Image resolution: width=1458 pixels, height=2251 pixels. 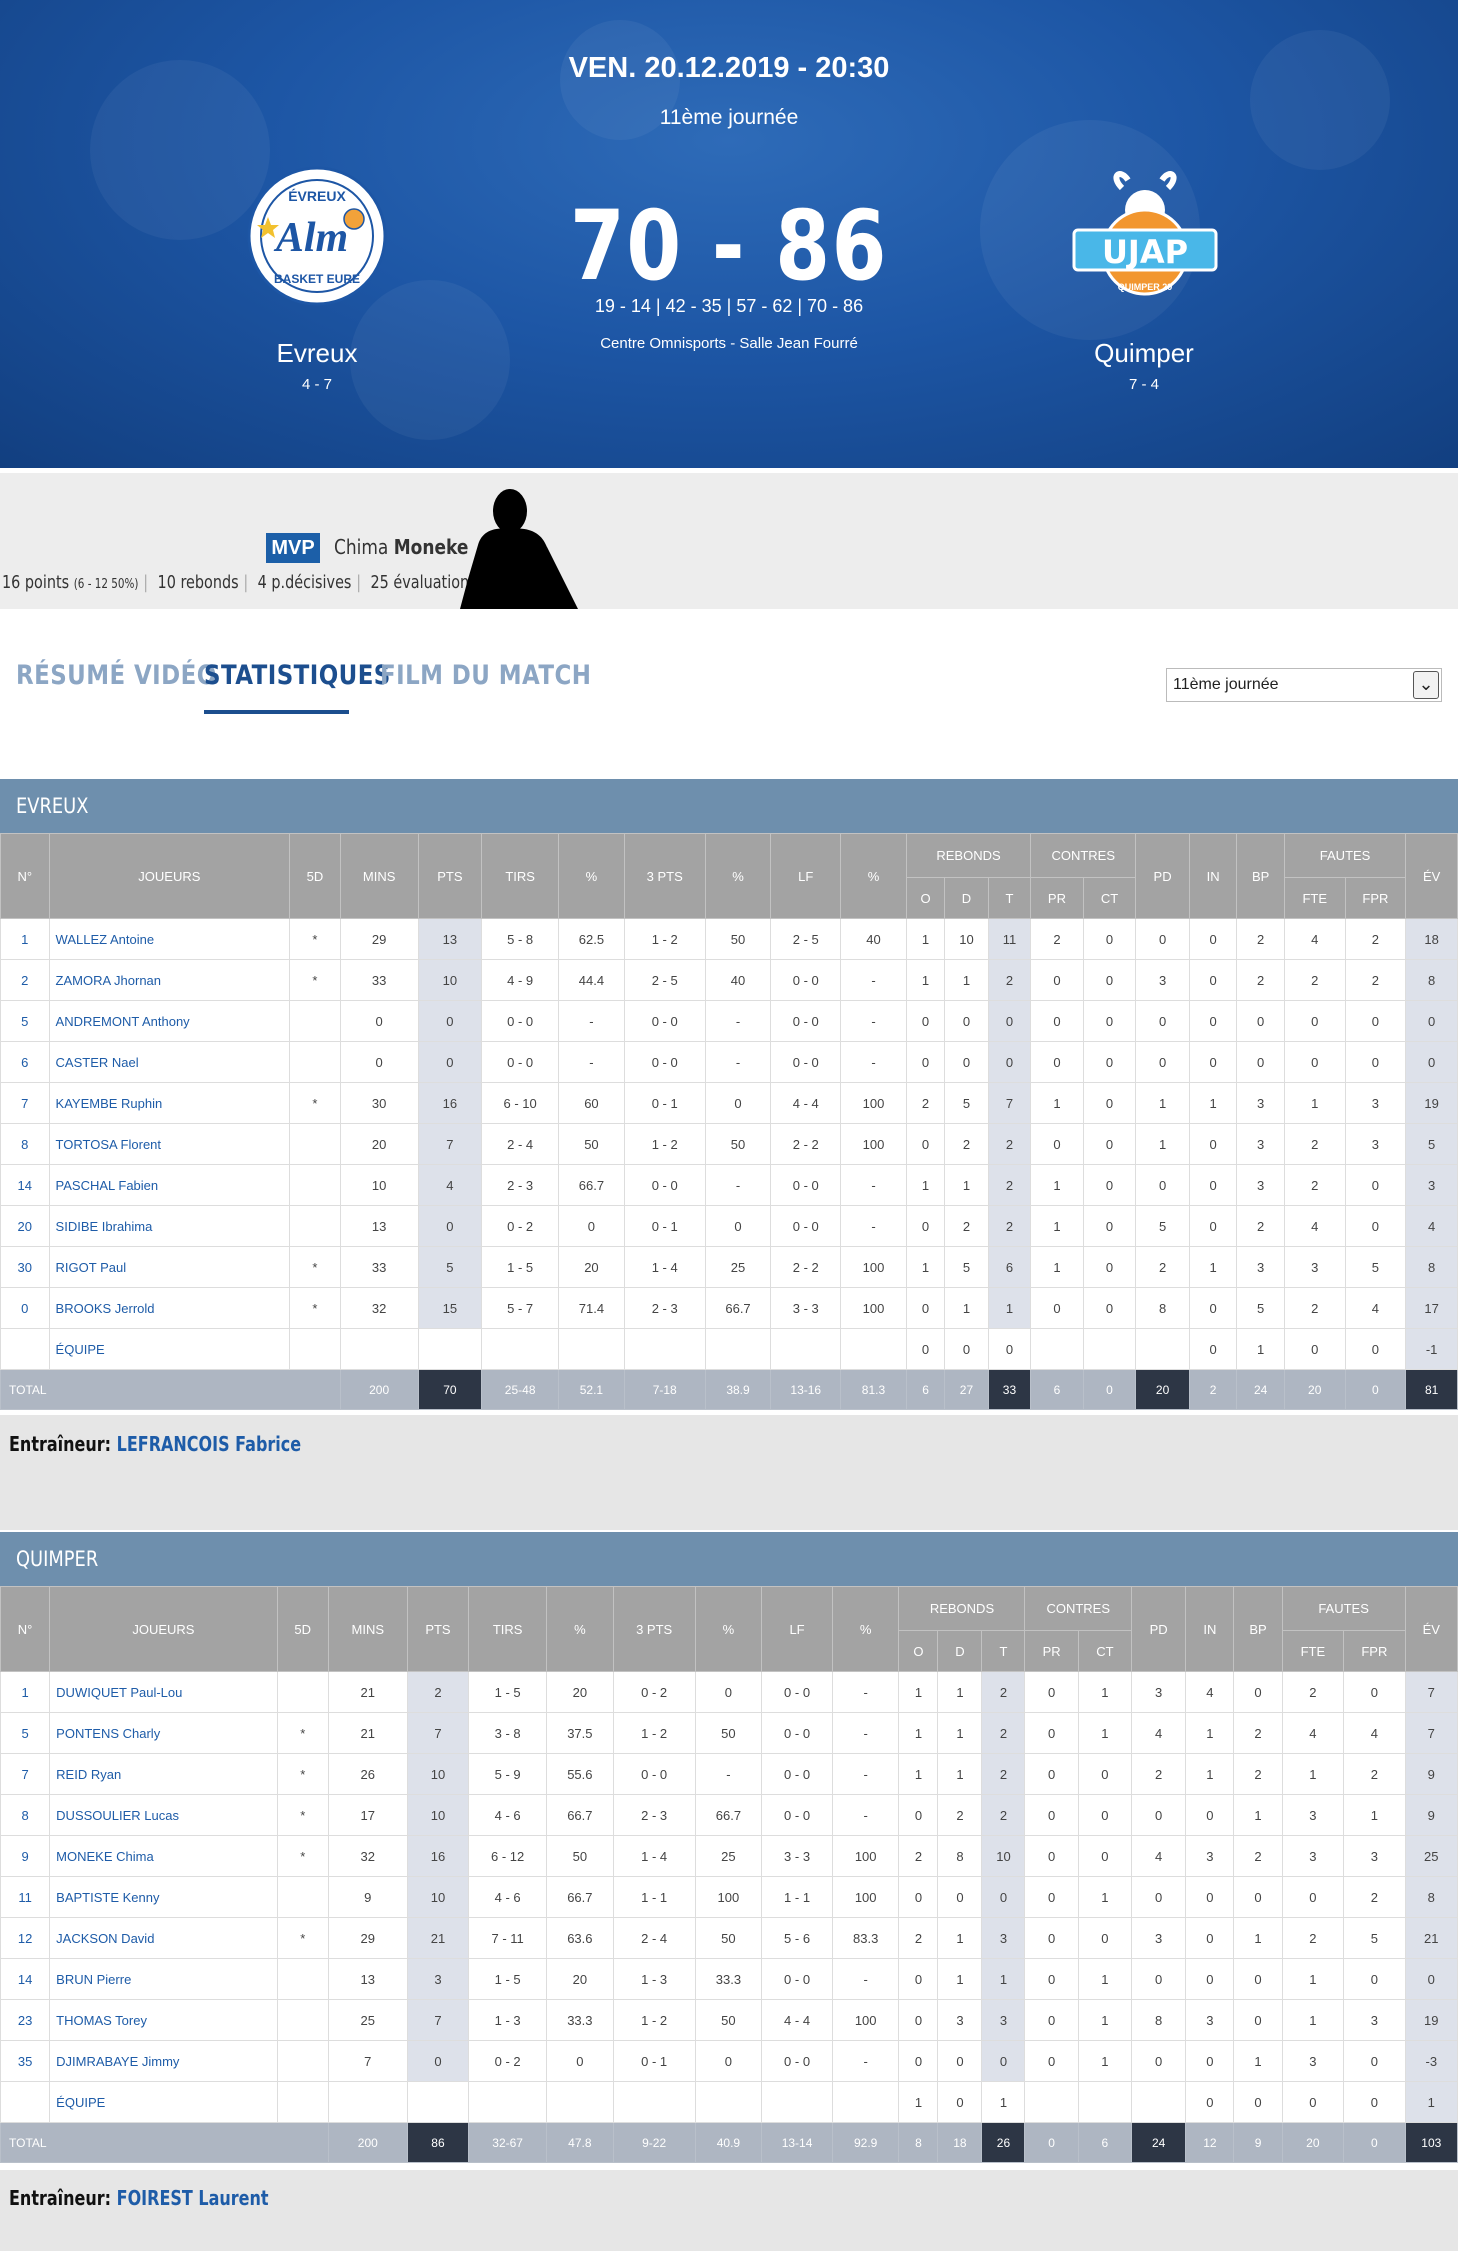 I want to click on stat-cell: 17, so click(x=367, y=1815).